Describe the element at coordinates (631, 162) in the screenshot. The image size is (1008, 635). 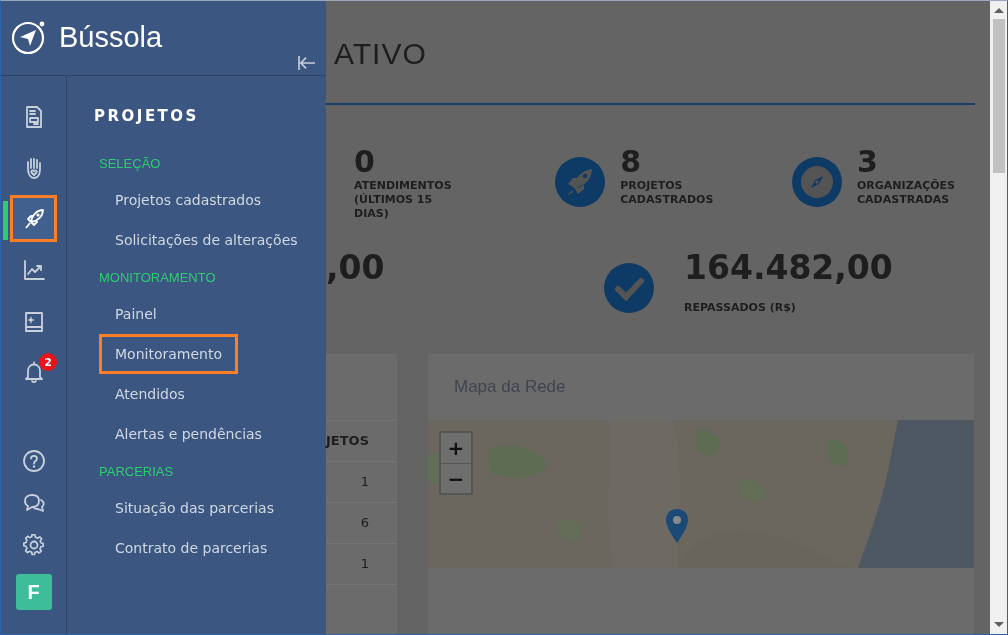
I see `stat-value: 8` at that location.